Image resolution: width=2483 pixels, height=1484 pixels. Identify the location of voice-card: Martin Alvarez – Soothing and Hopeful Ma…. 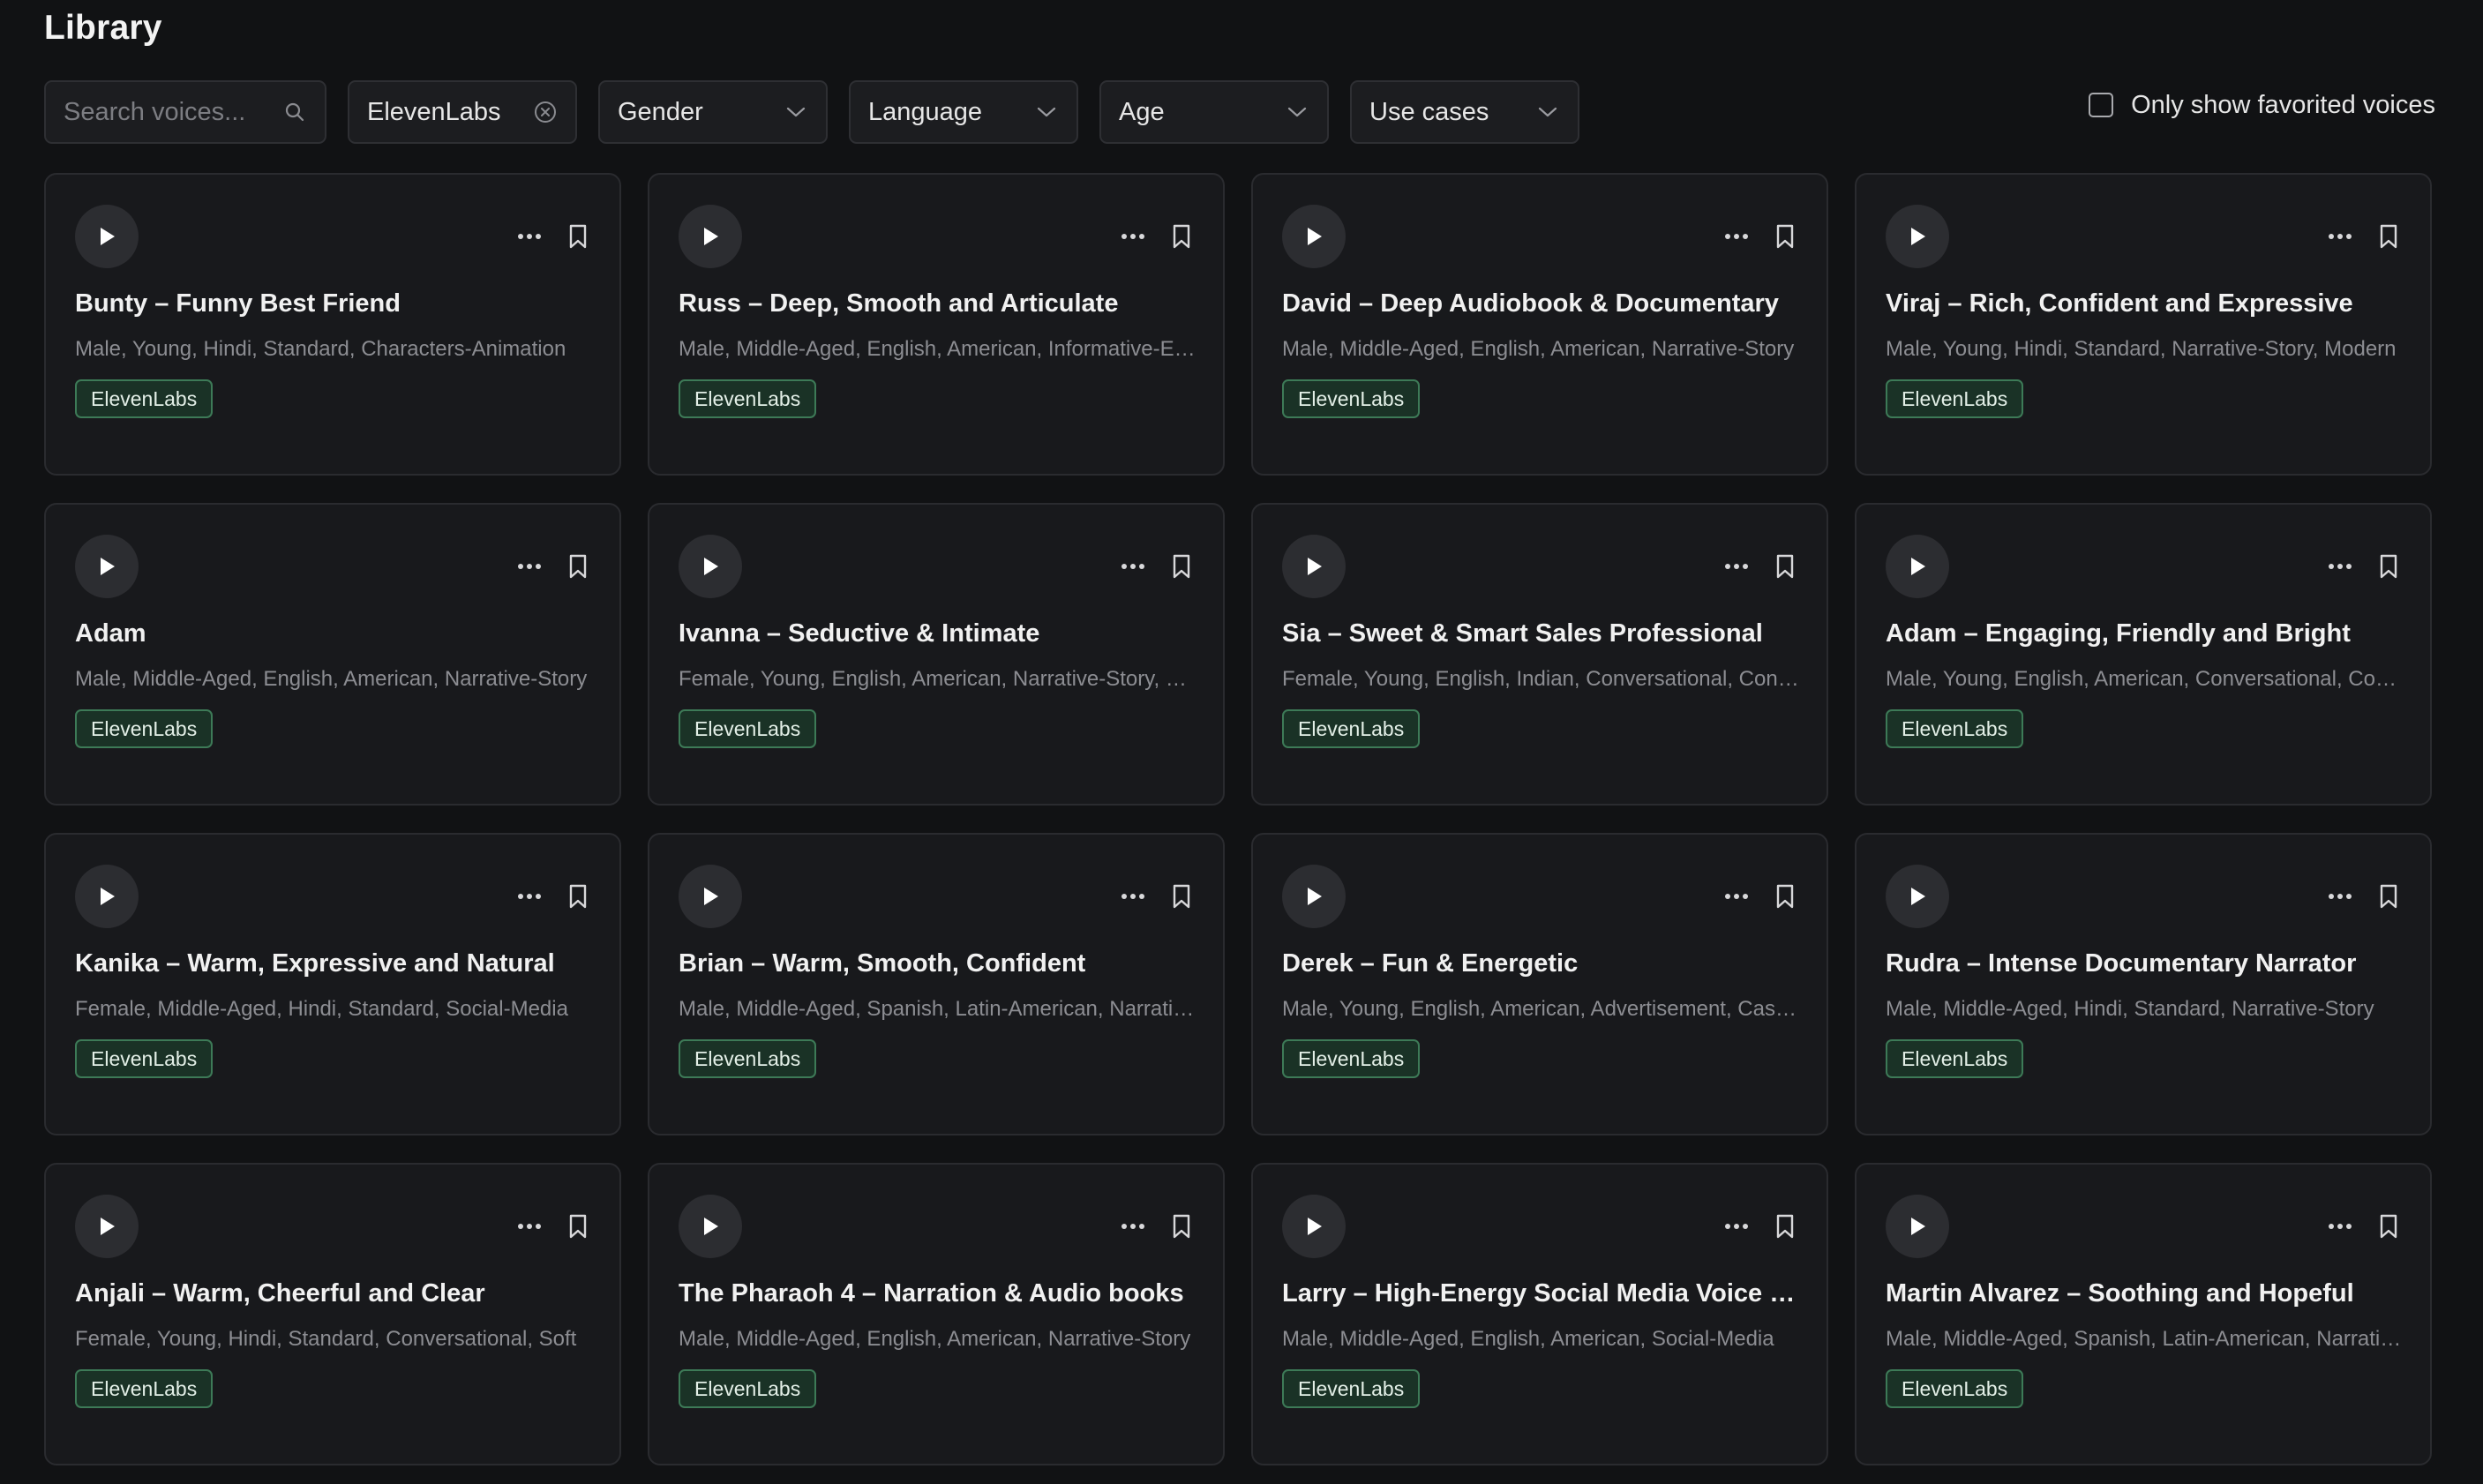
(2143, 1314).